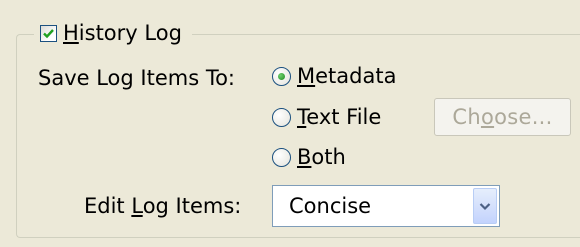  What do you see at coordinates (386, 206) in the screenshot?
I see `edit-log-items-select: Concise` at bounding box center [386, 206].